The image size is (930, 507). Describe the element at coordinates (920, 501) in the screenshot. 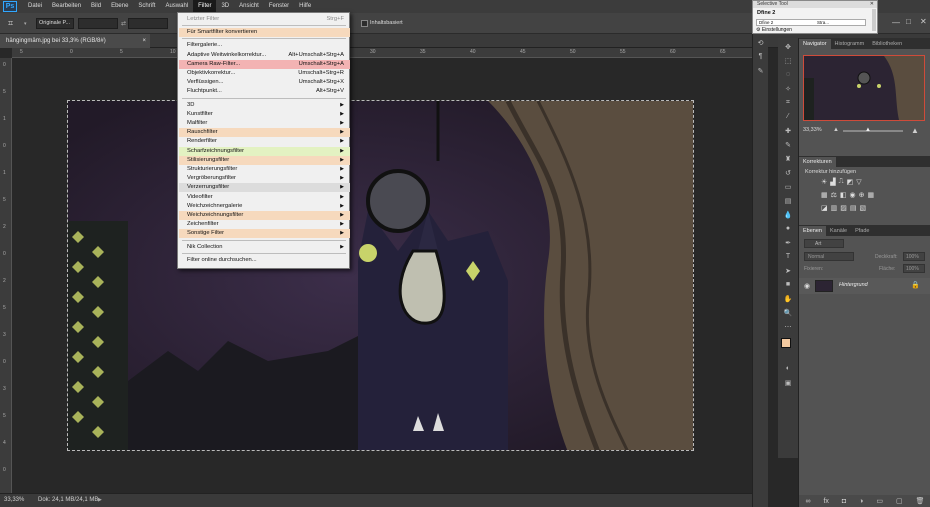

I see `trash-icon: 🗑` at that location.